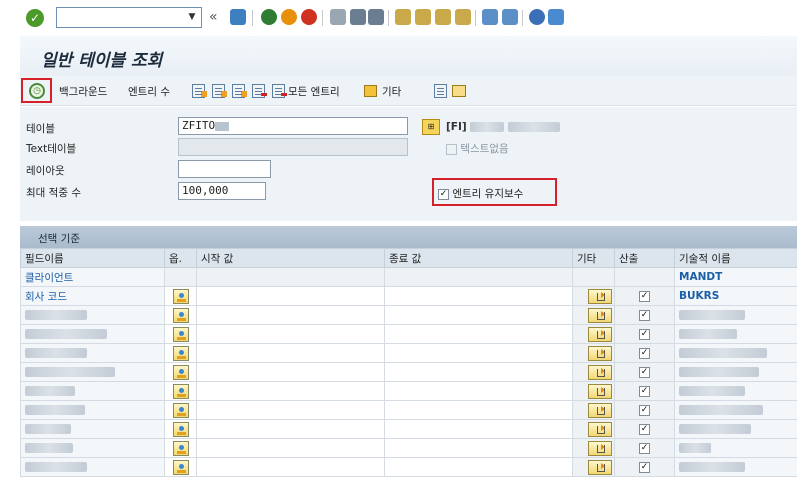 Image resolution: width=797 pixels, height=480 pixels. What do you see at coordinates (459, 91) in the screenshot?
I see `export-icon` at bounding box center [459, 91].